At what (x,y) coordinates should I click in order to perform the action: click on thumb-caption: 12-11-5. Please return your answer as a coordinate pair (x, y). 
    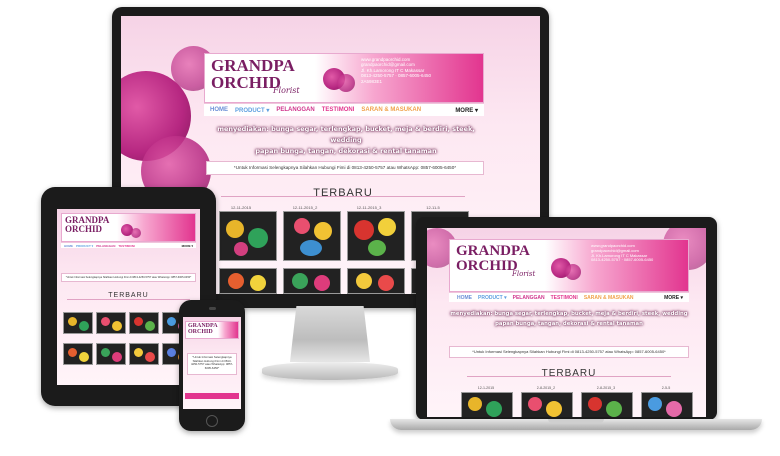
    Looking at the image, I should click on (433, 207).